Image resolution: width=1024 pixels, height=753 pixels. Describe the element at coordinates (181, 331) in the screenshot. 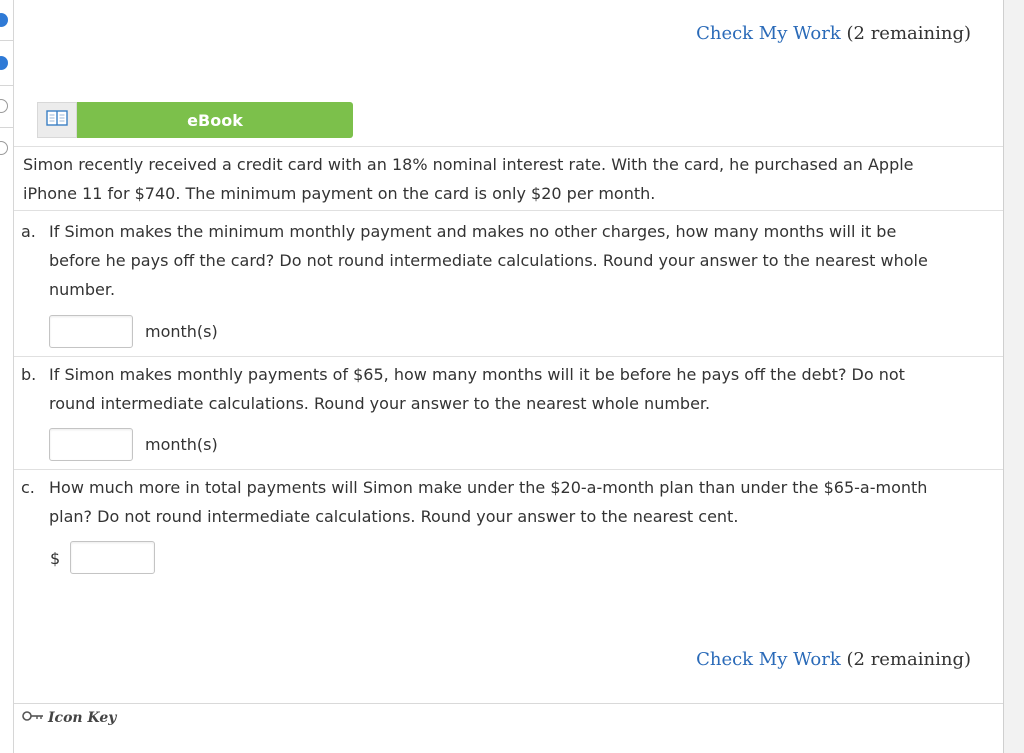

I see `answer-a-unit: month(s)` at that location.